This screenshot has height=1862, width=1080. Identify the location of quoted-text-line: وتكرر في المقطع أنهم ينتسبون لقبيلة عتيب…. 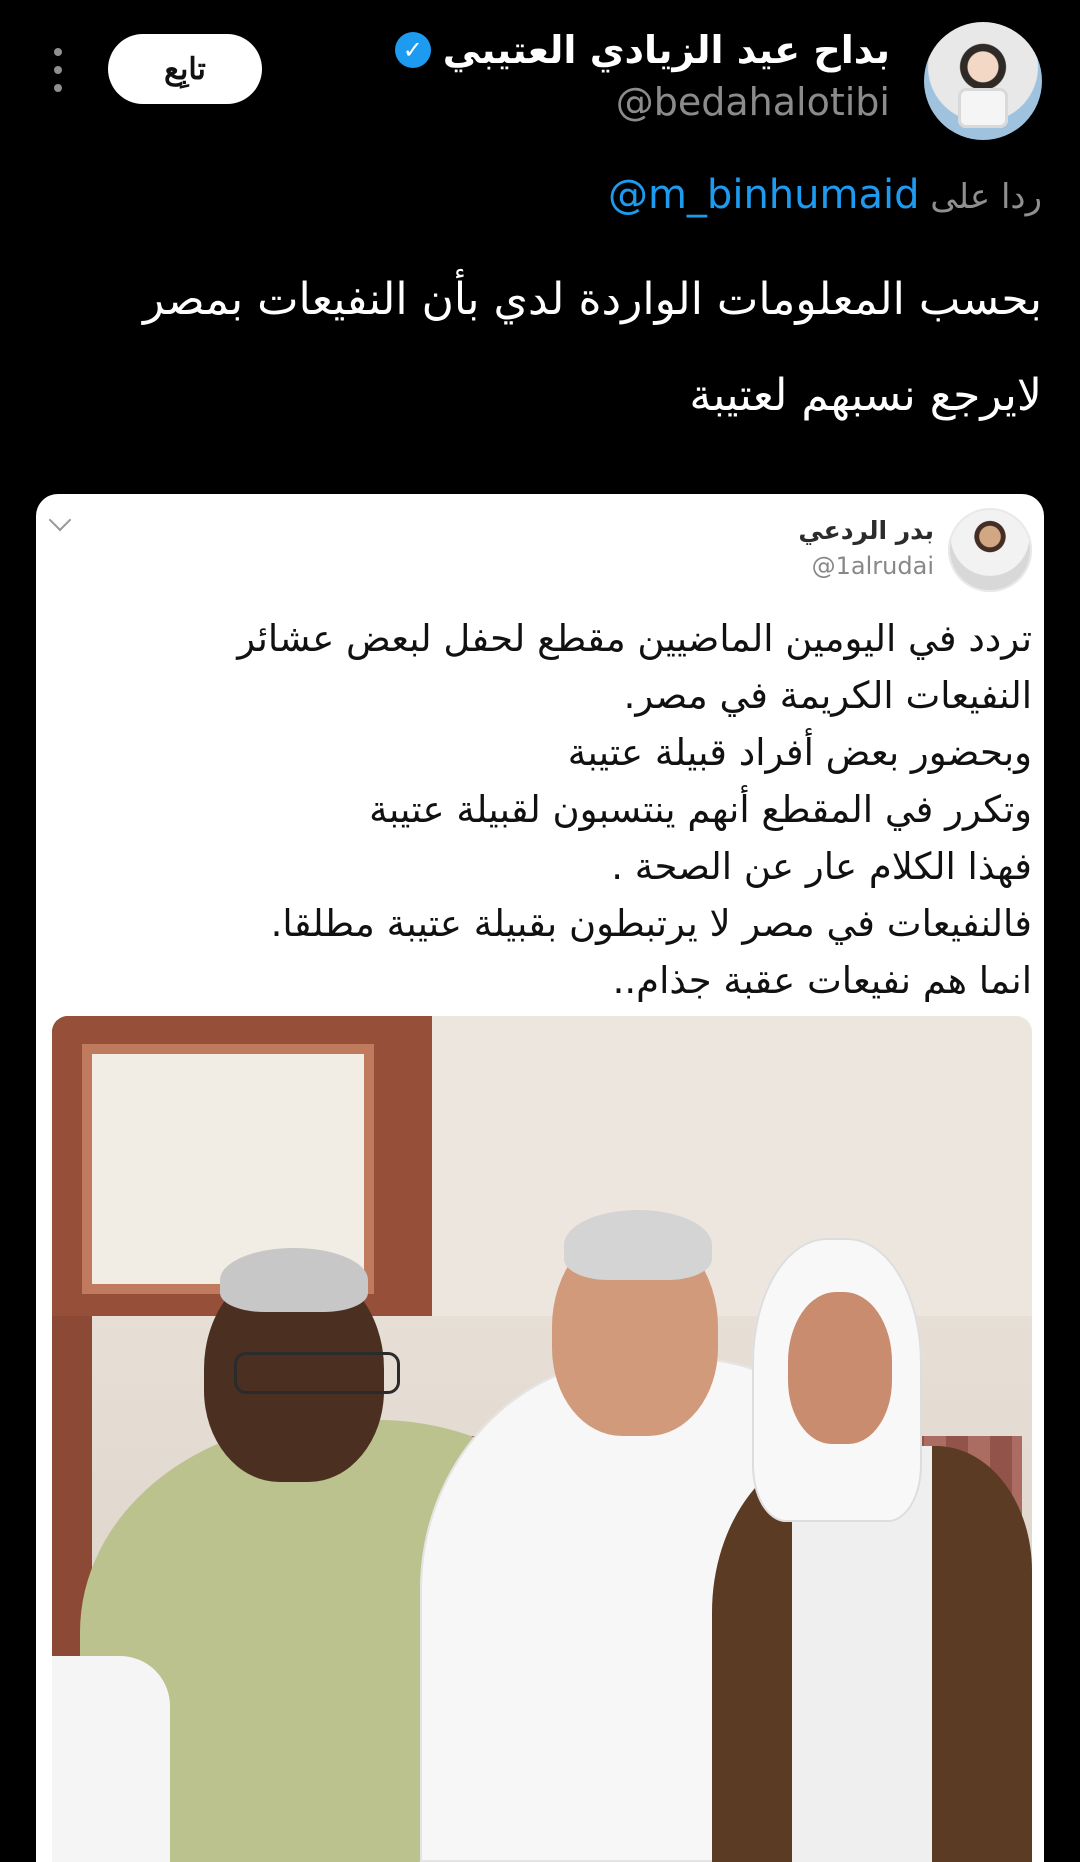
(700, 809).